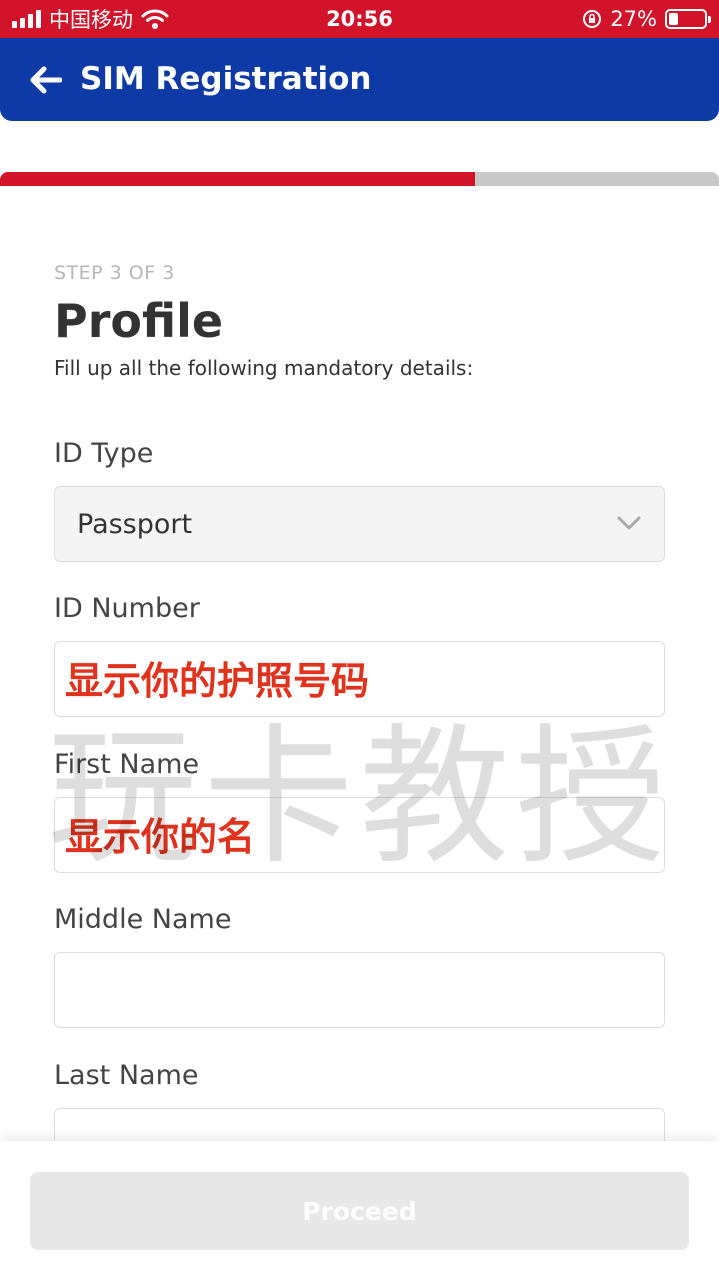  I want to click on middle-name-input, so click(359, 990).